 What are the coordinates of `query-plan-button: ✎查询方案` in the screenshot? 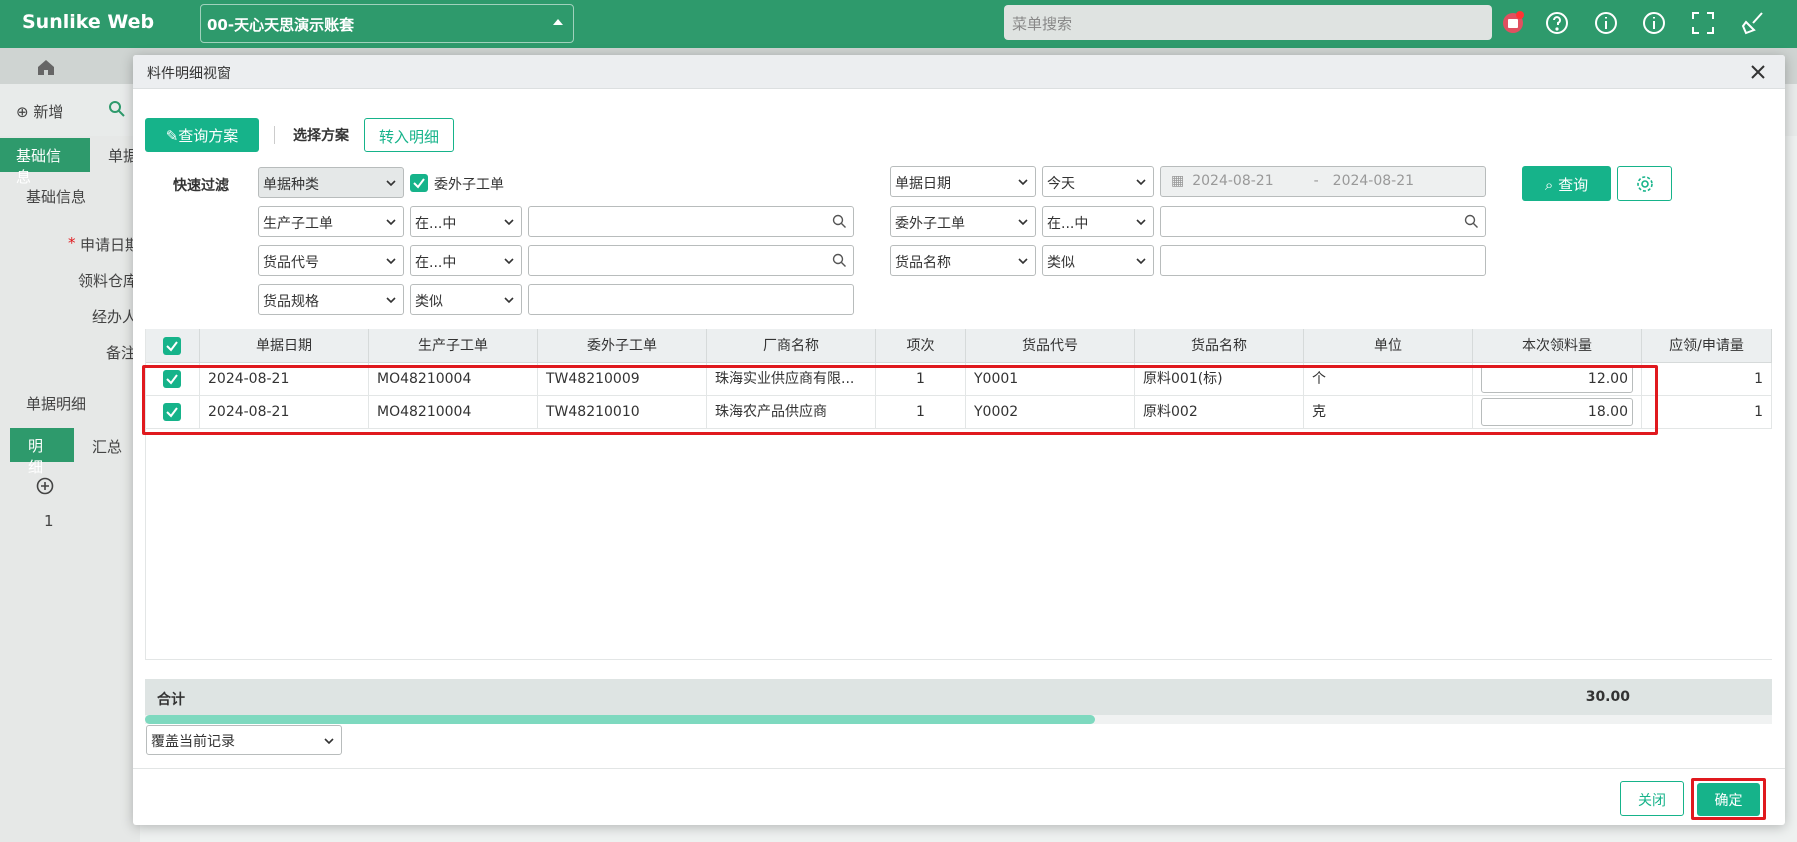 It's located at (202, 135).